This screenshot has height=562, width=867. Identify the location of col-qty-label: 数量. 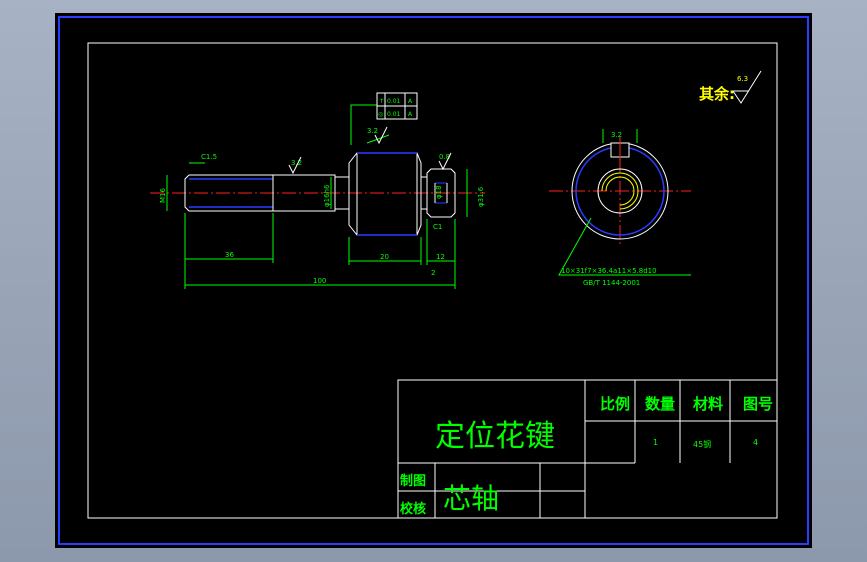
(660, 404).